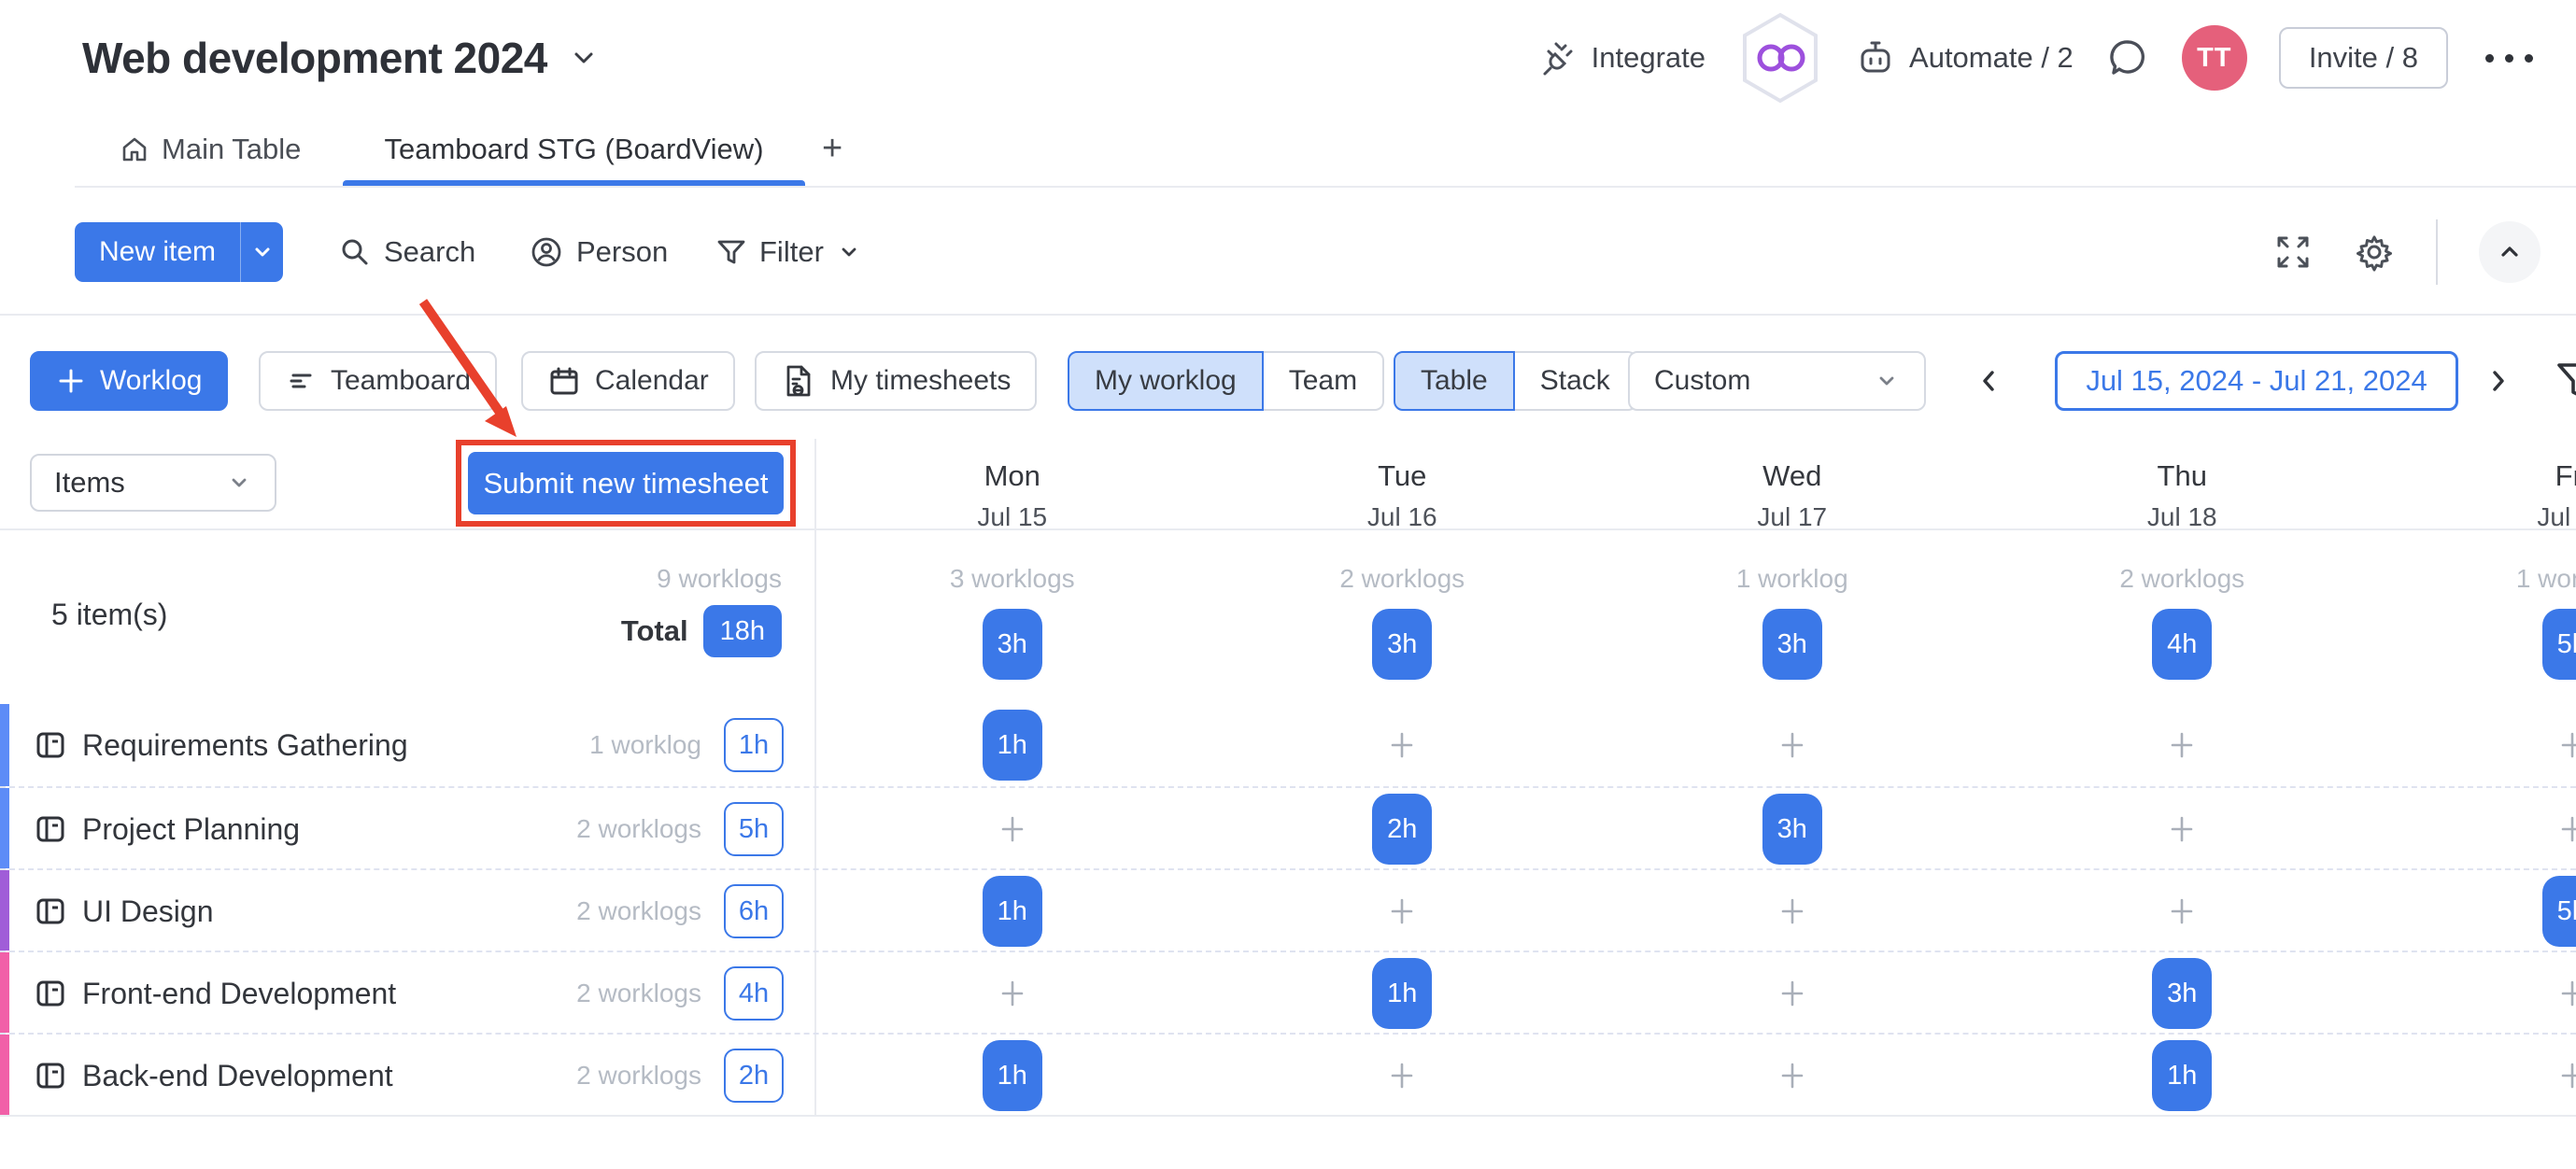 Image resolution: width=2576 pixels, height=1169 pixels. Describe the element at coordinates (1166, 381) in the screenshot. I see `scope-my-worklog: My worklog` at that location.